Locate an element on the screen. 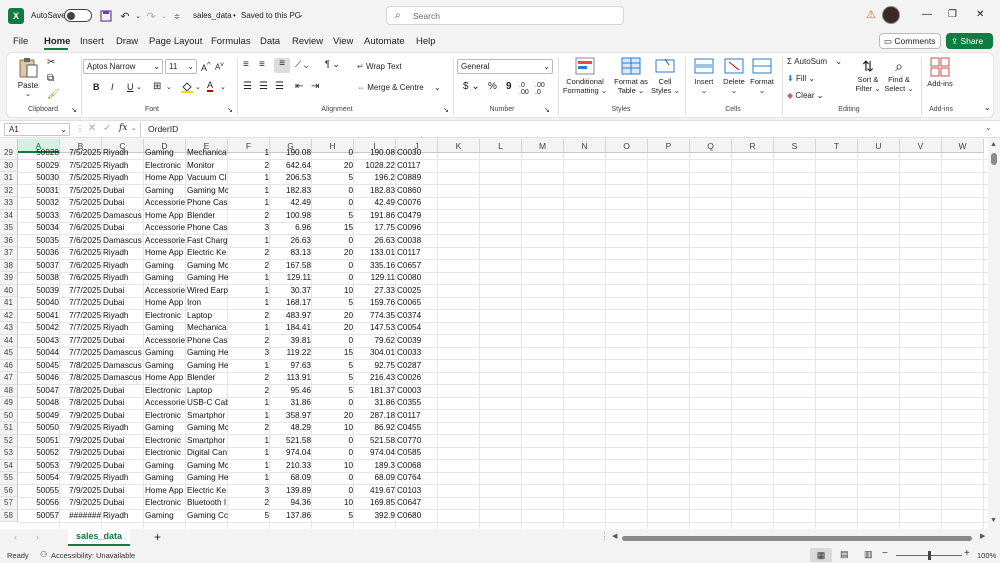  row-header: 32 is located at coordinates (9, 190).